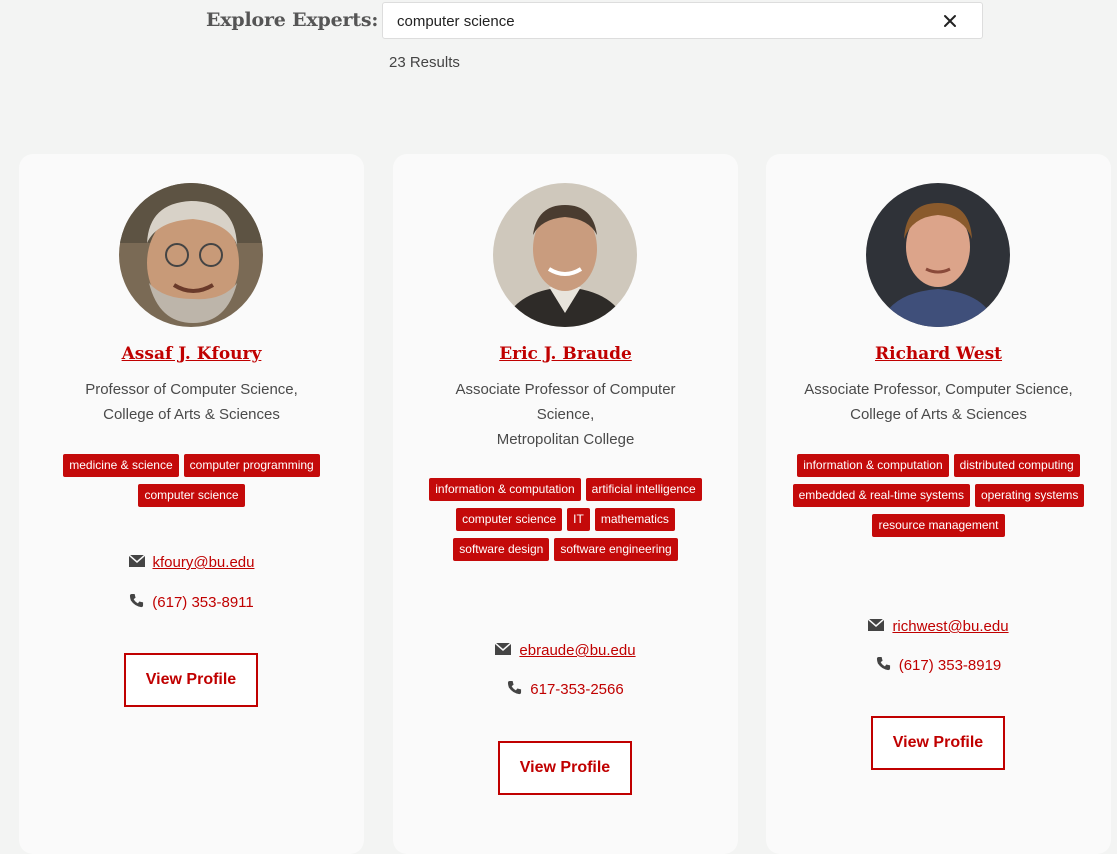  What do you see at coordinates (938, 389) in the screenshot?
I see `expert-title-line: Associate Professor, Computer Science,` at bounding box center [938, 389].